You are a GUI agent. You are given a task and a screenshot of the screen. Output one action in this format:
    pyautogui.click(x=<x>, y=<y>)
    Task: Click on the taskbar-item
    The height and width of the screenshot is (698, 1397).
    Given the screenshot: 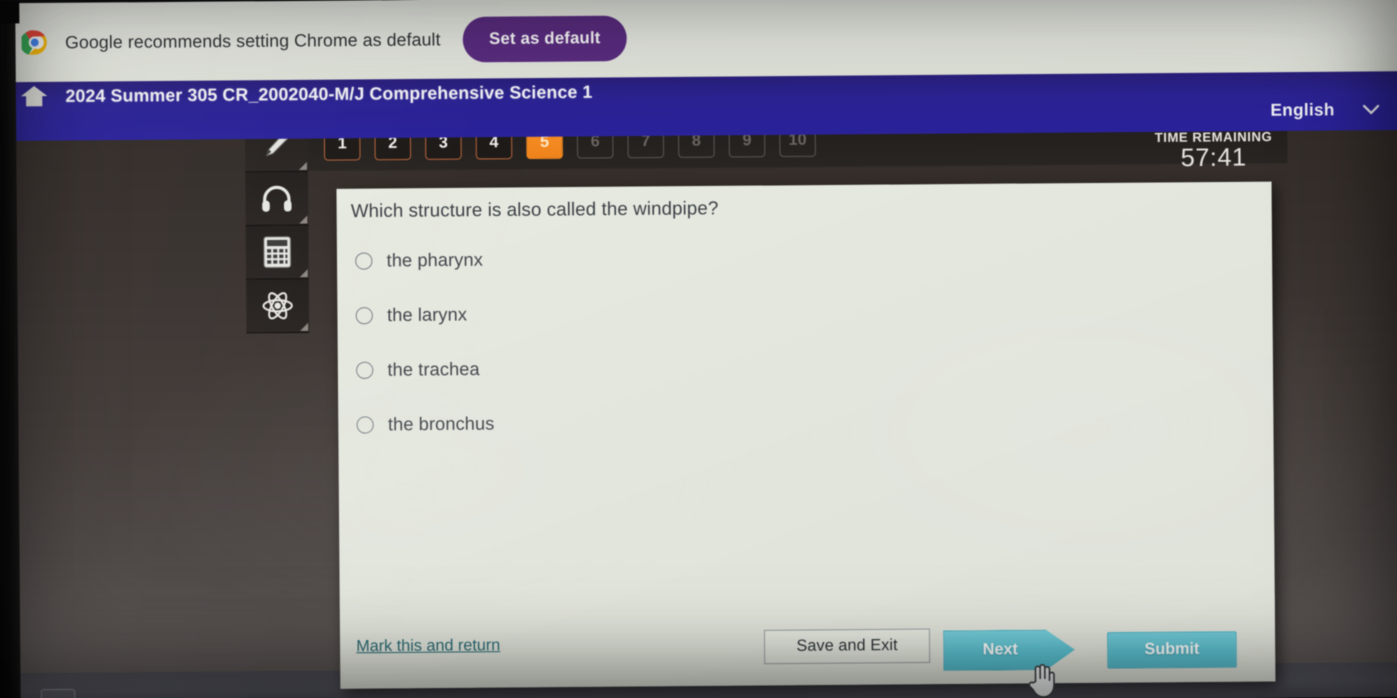 What is the action you would take?
    pyautogui.click(x=58, y=693)
    